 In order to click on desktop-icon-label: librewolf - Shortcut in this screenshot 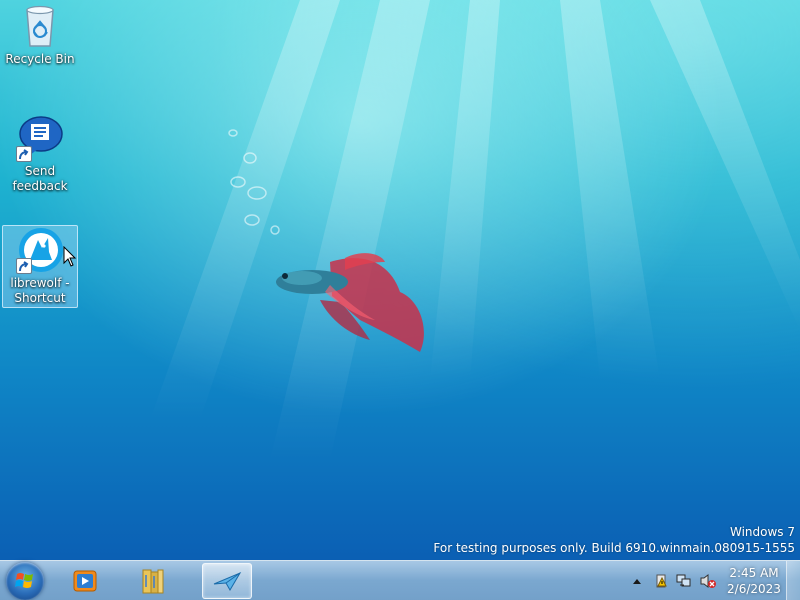, I will do `click(40, 290)`.